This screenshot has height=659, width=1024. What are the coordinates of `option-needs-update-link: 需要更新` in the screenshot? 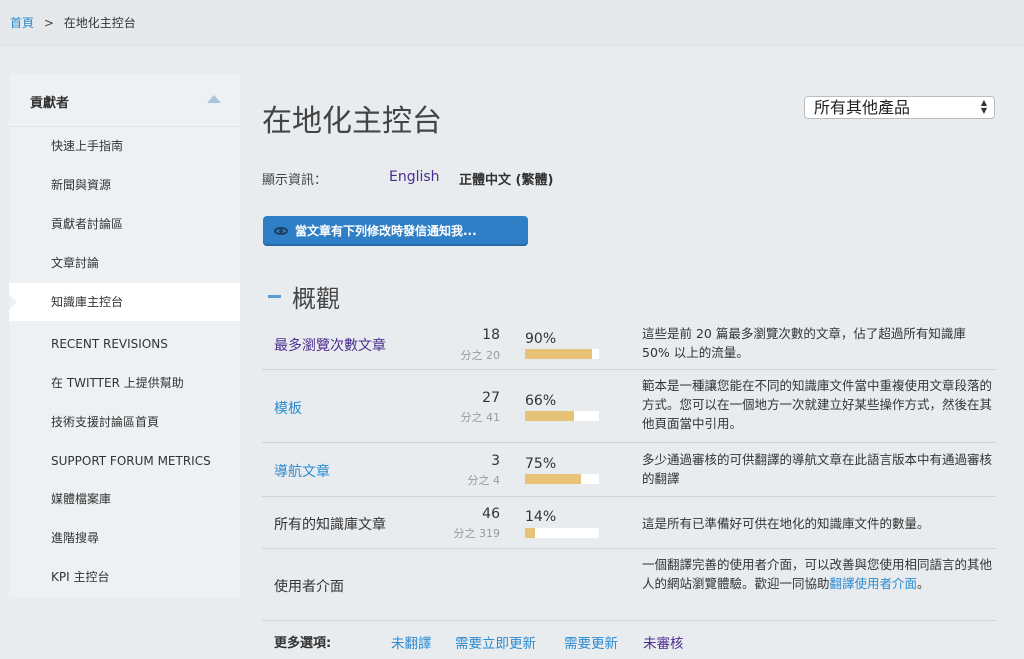 It's located at (591, 642).